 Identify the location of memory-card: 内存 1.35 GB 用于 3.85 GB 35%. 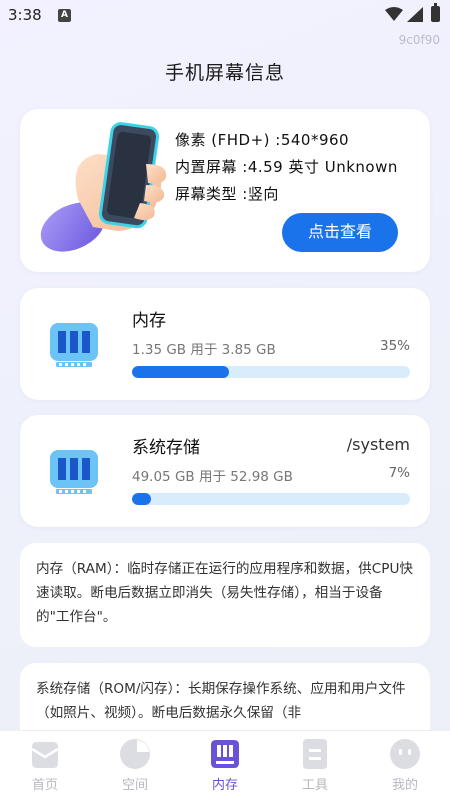
(225, 344).